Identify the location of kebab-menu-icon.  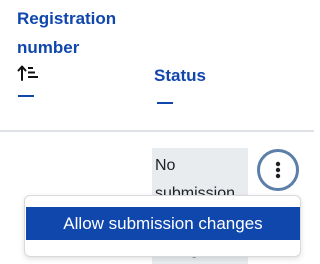
(278, 170).